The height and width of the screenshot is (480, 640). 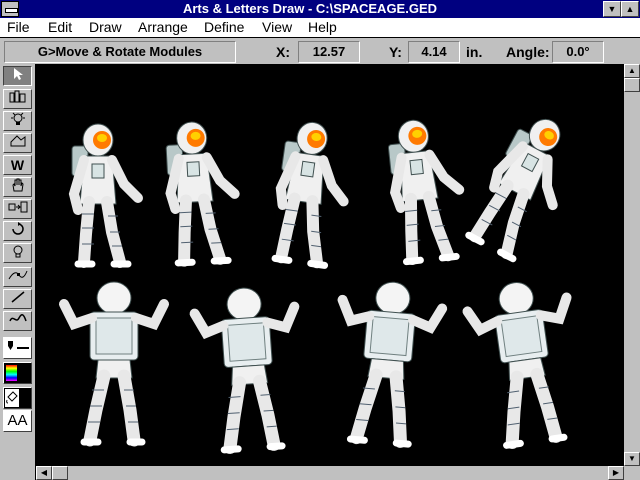 What do you see at coordinates (632, 265) in the screenshot?
I see `vertical-scrollbar: ▲ ▼` at bounding box center [632, 265].